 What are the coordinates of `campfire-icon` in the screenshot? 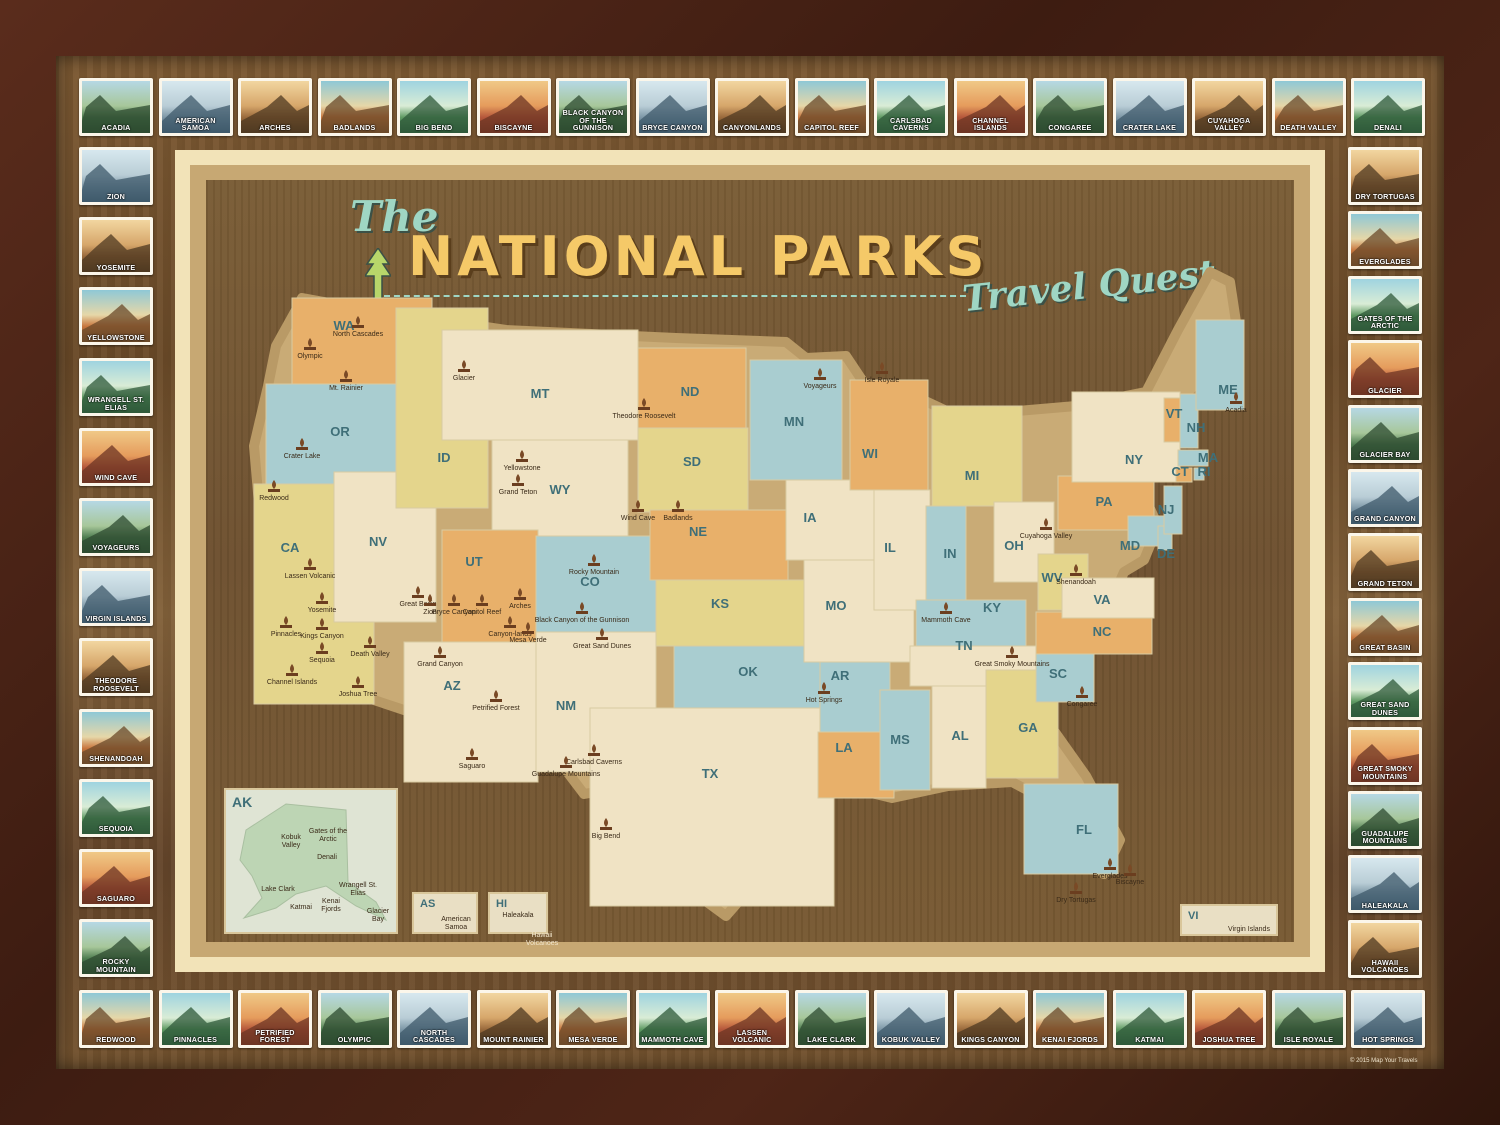 It's located at (882, 368).